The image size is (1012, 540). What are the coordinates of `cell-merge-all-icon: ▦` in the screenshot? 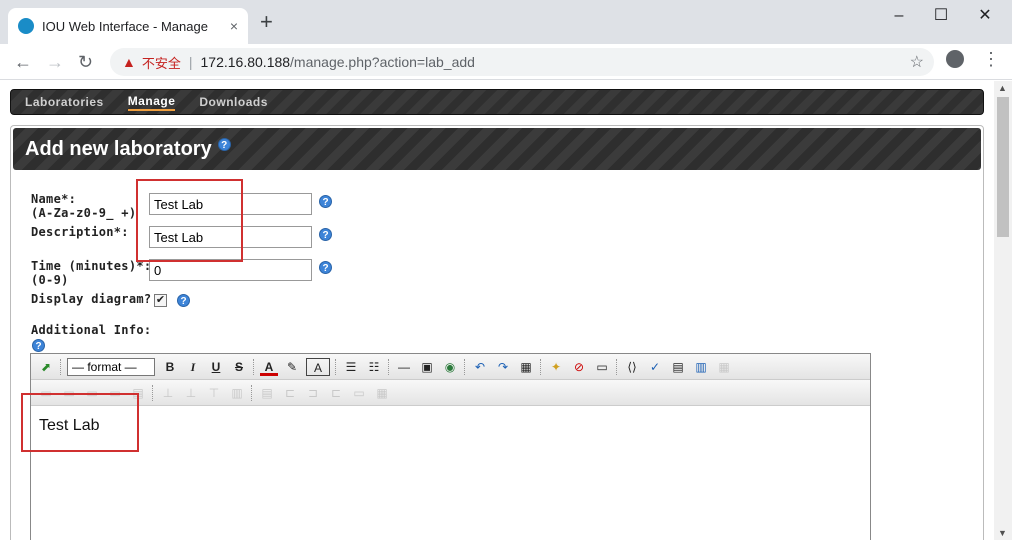 It's located at (382, 393).